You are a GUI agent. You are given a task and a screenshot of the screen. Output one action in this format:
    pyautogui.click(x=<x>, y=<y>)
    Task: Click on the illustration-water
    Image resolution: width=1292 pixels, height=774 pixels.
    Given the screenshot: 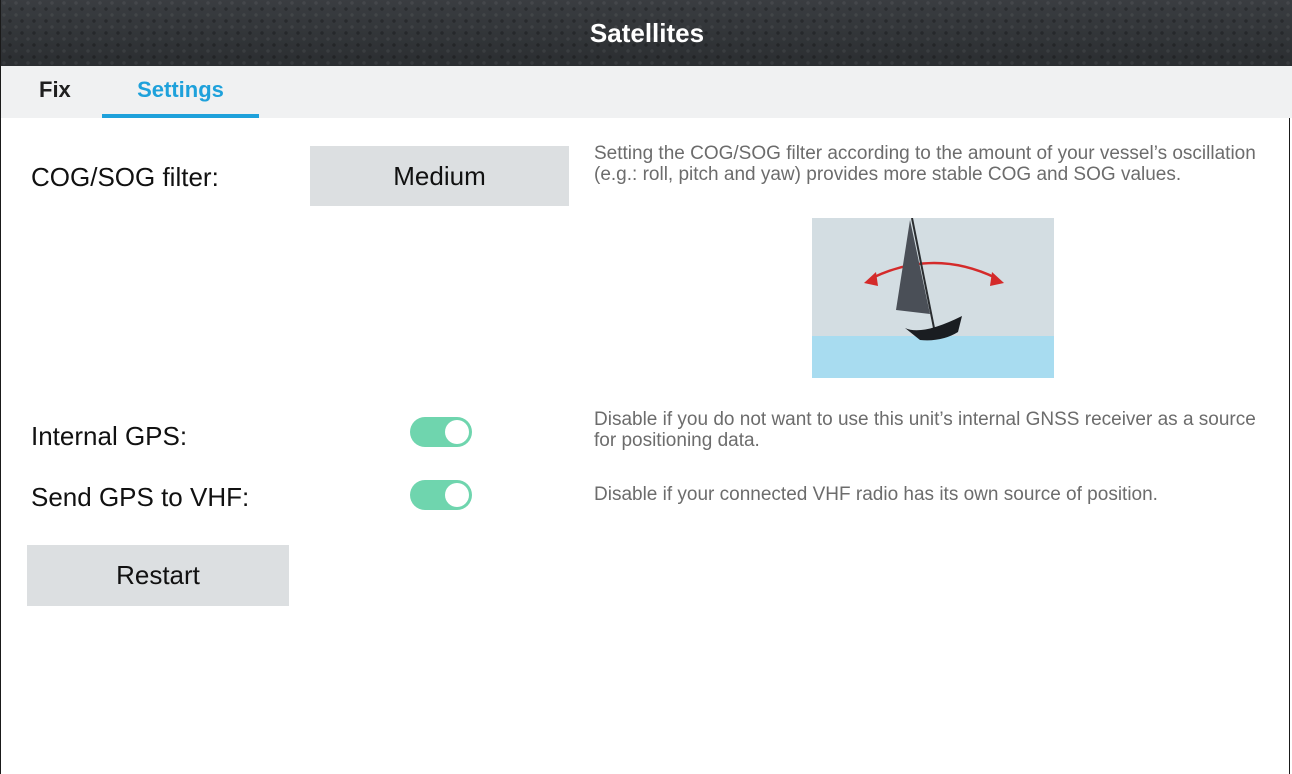 What is the action you would take?
    pyautogui.click(x=933, y=357)
    